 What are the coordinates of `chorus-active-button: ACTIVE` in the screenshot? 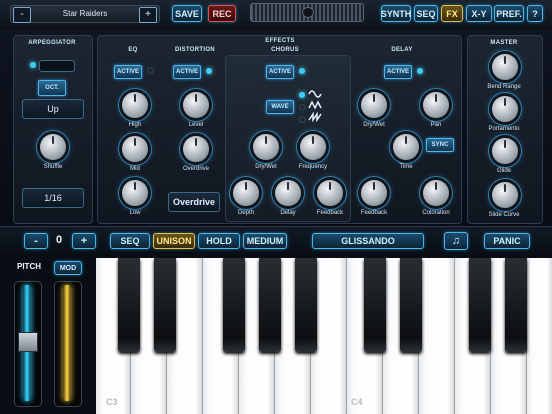 It's located at (280, 72).